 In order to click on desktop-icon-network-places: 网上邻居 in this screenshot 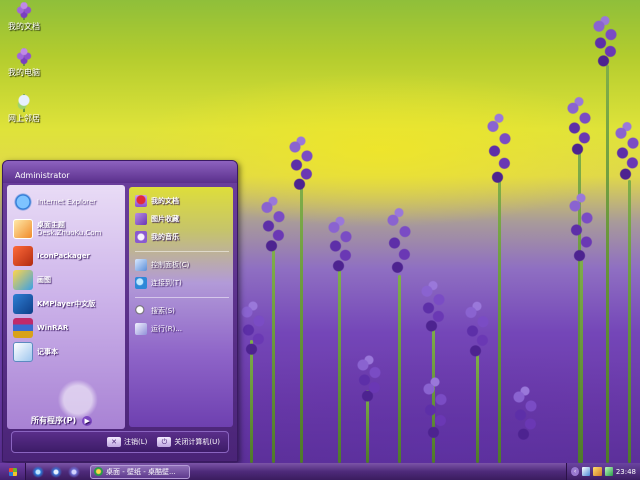, I will do `click(24, 109)`.